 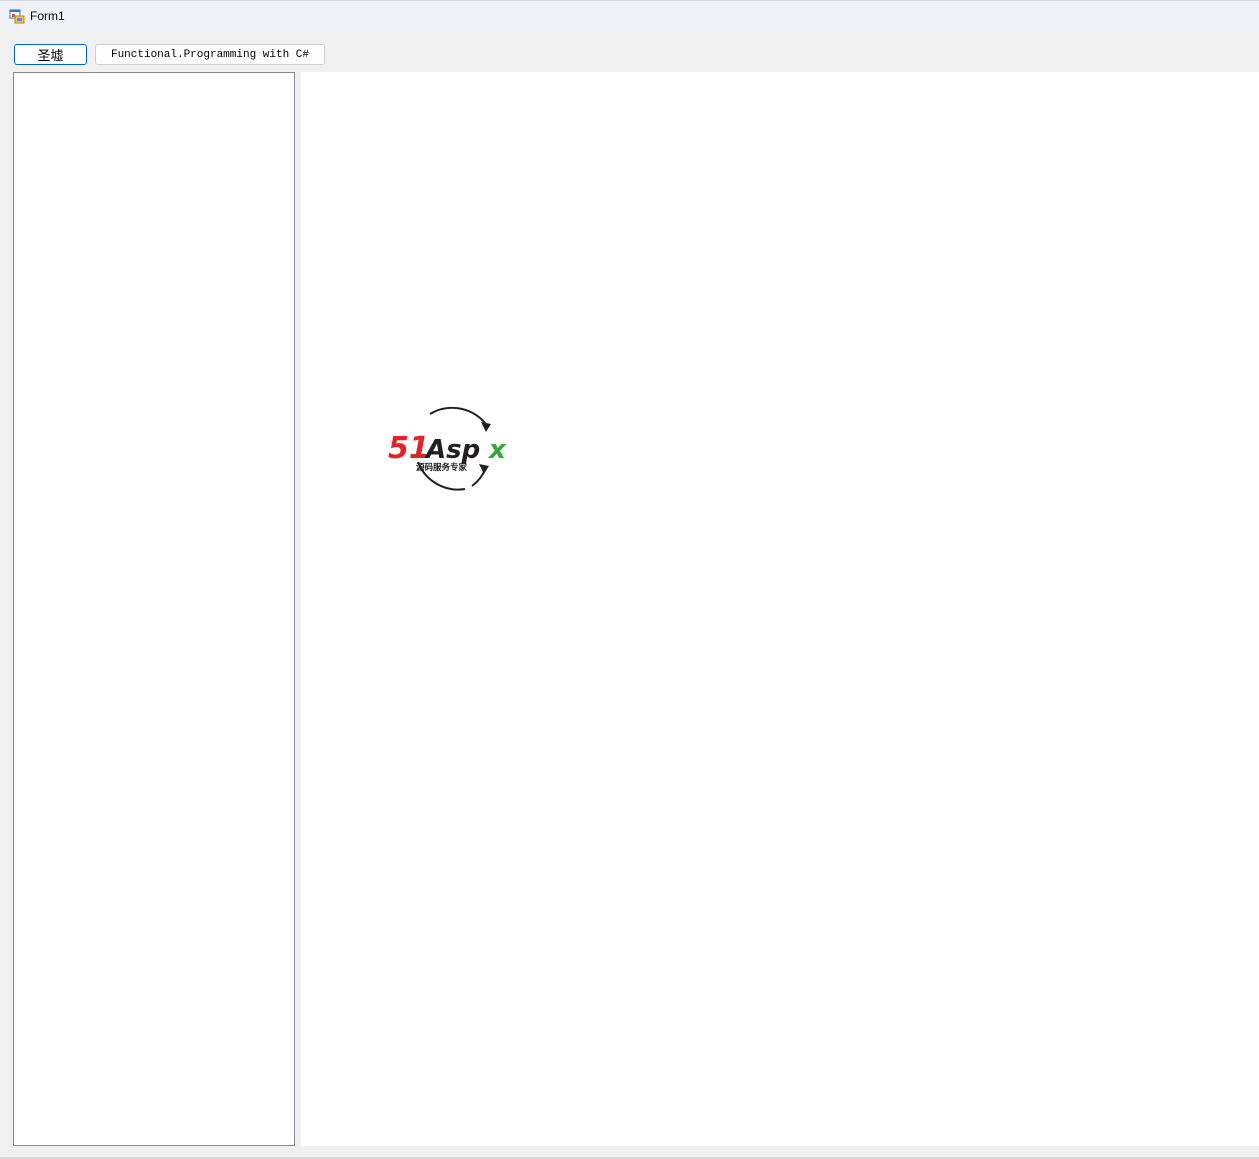 I want to click on logo-text-dark: Asp, so click(x=452, y=450).